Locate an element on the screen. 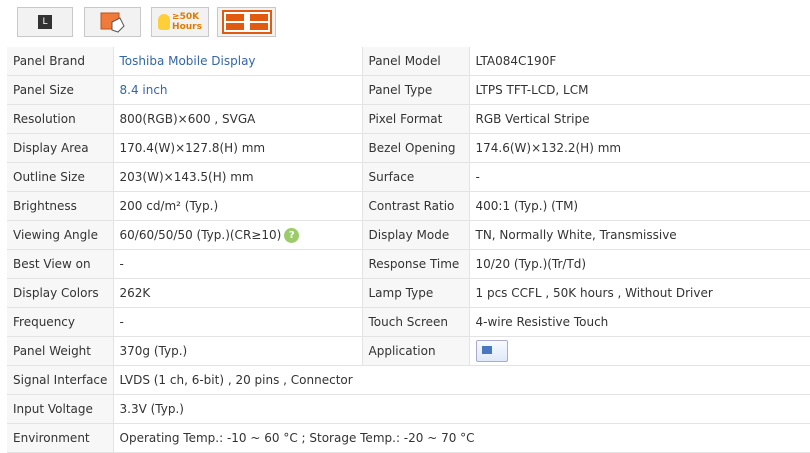 The image size is (810, 453). label-bezel-opening: Bezel Opening is located at coordinates (416, 148).